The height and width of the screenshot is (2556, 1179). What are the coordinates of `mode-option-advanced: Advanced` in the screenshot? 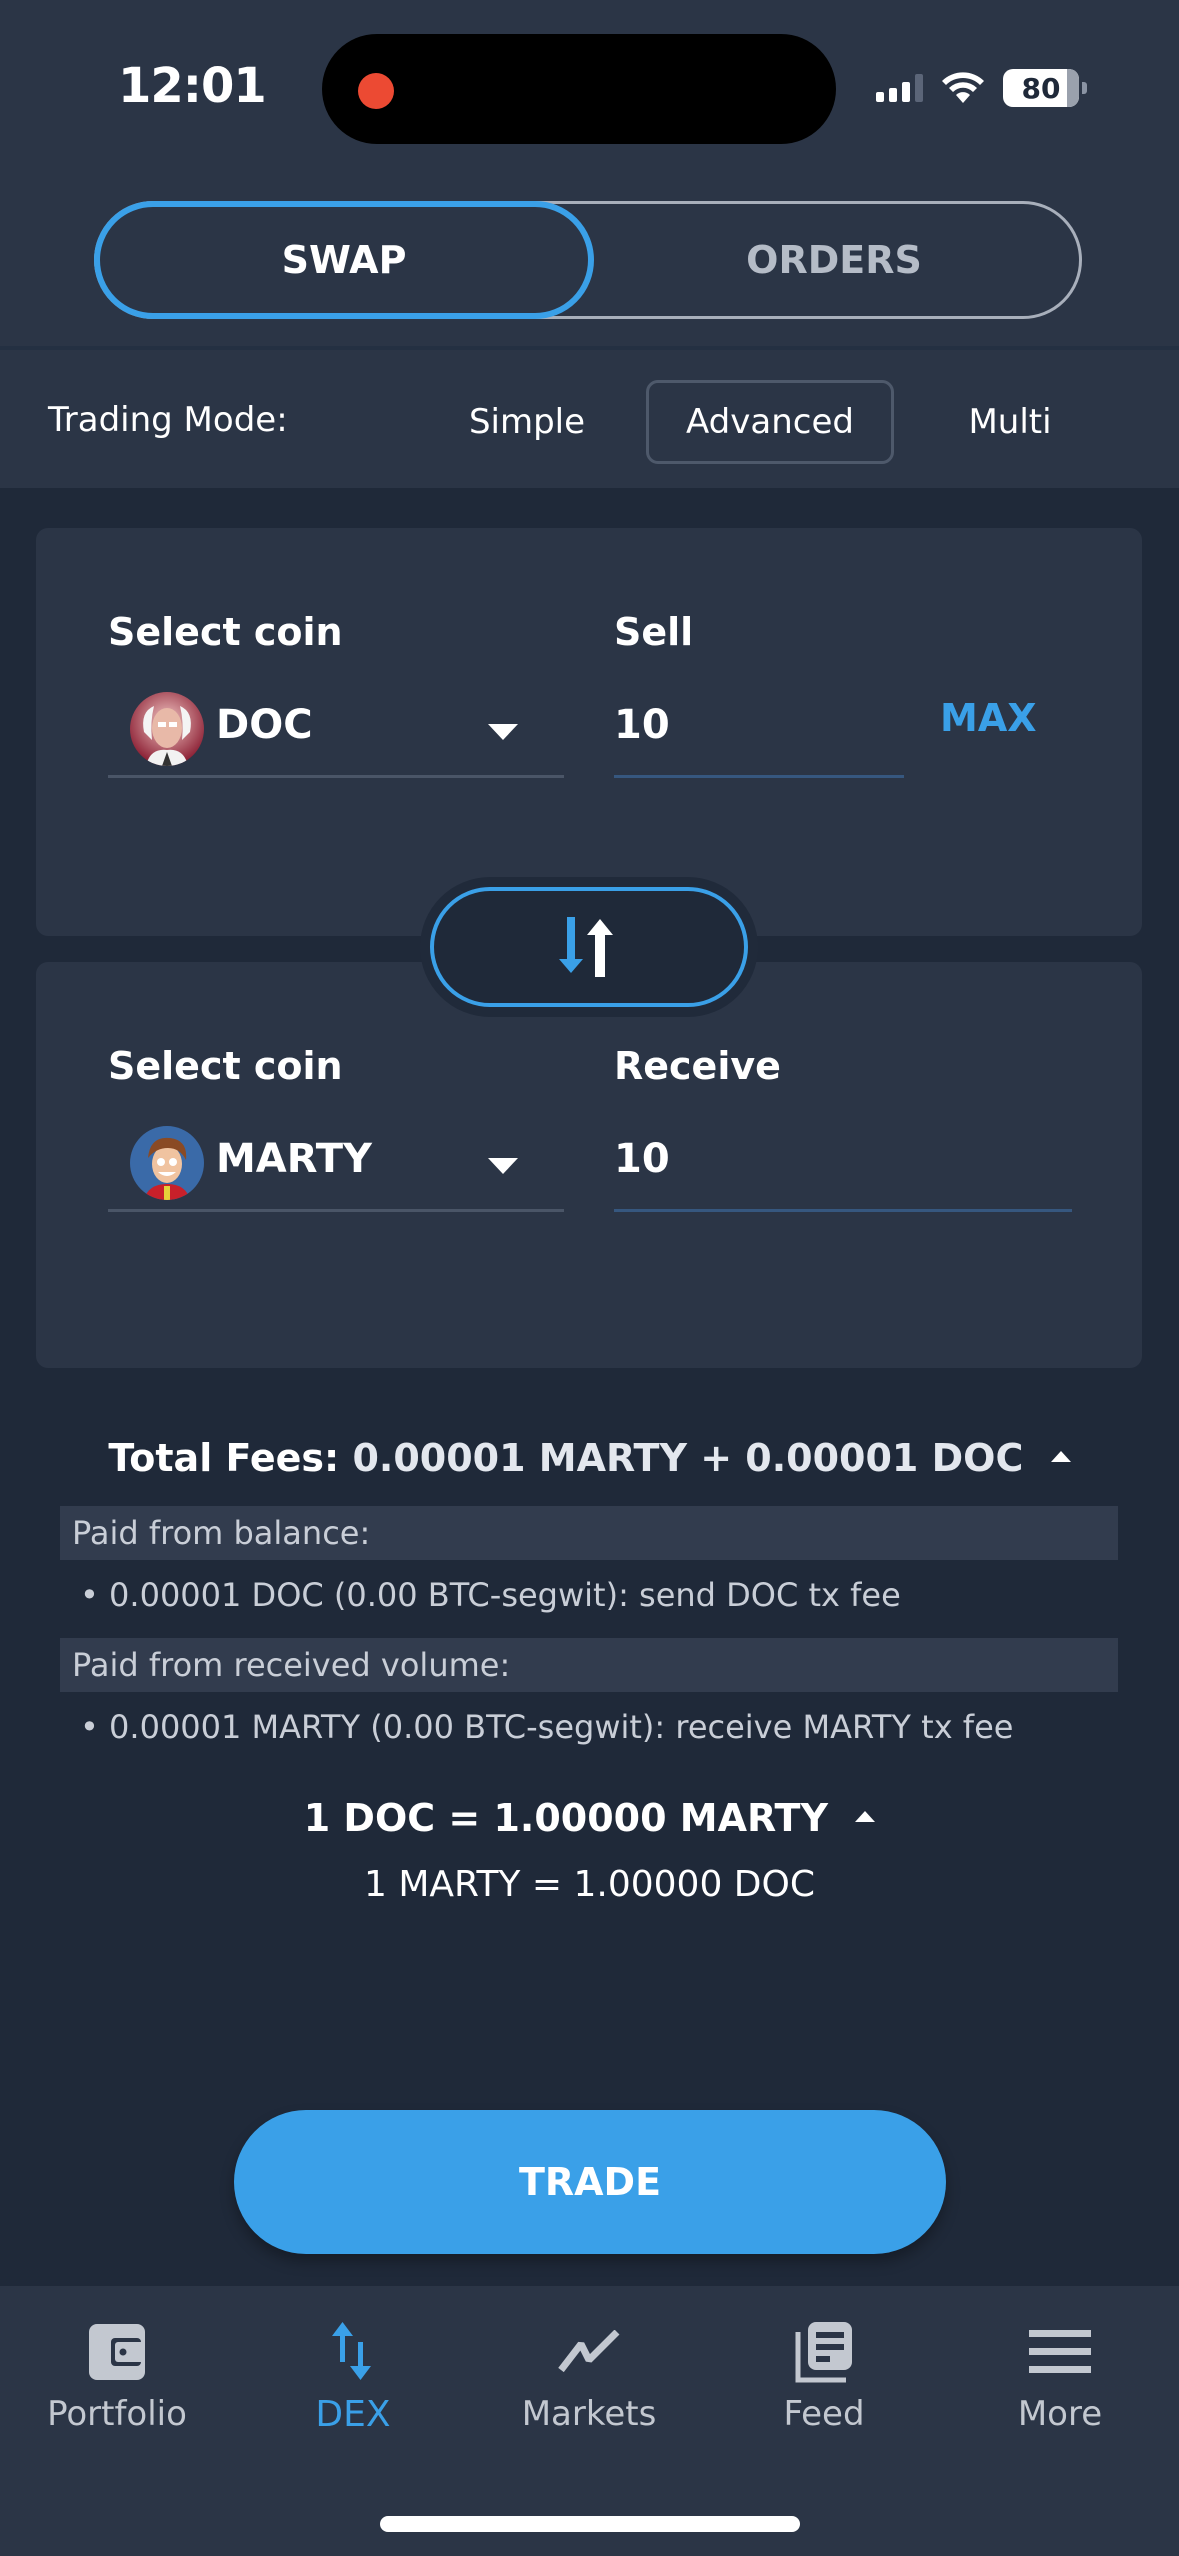 It's located at (770, 422).